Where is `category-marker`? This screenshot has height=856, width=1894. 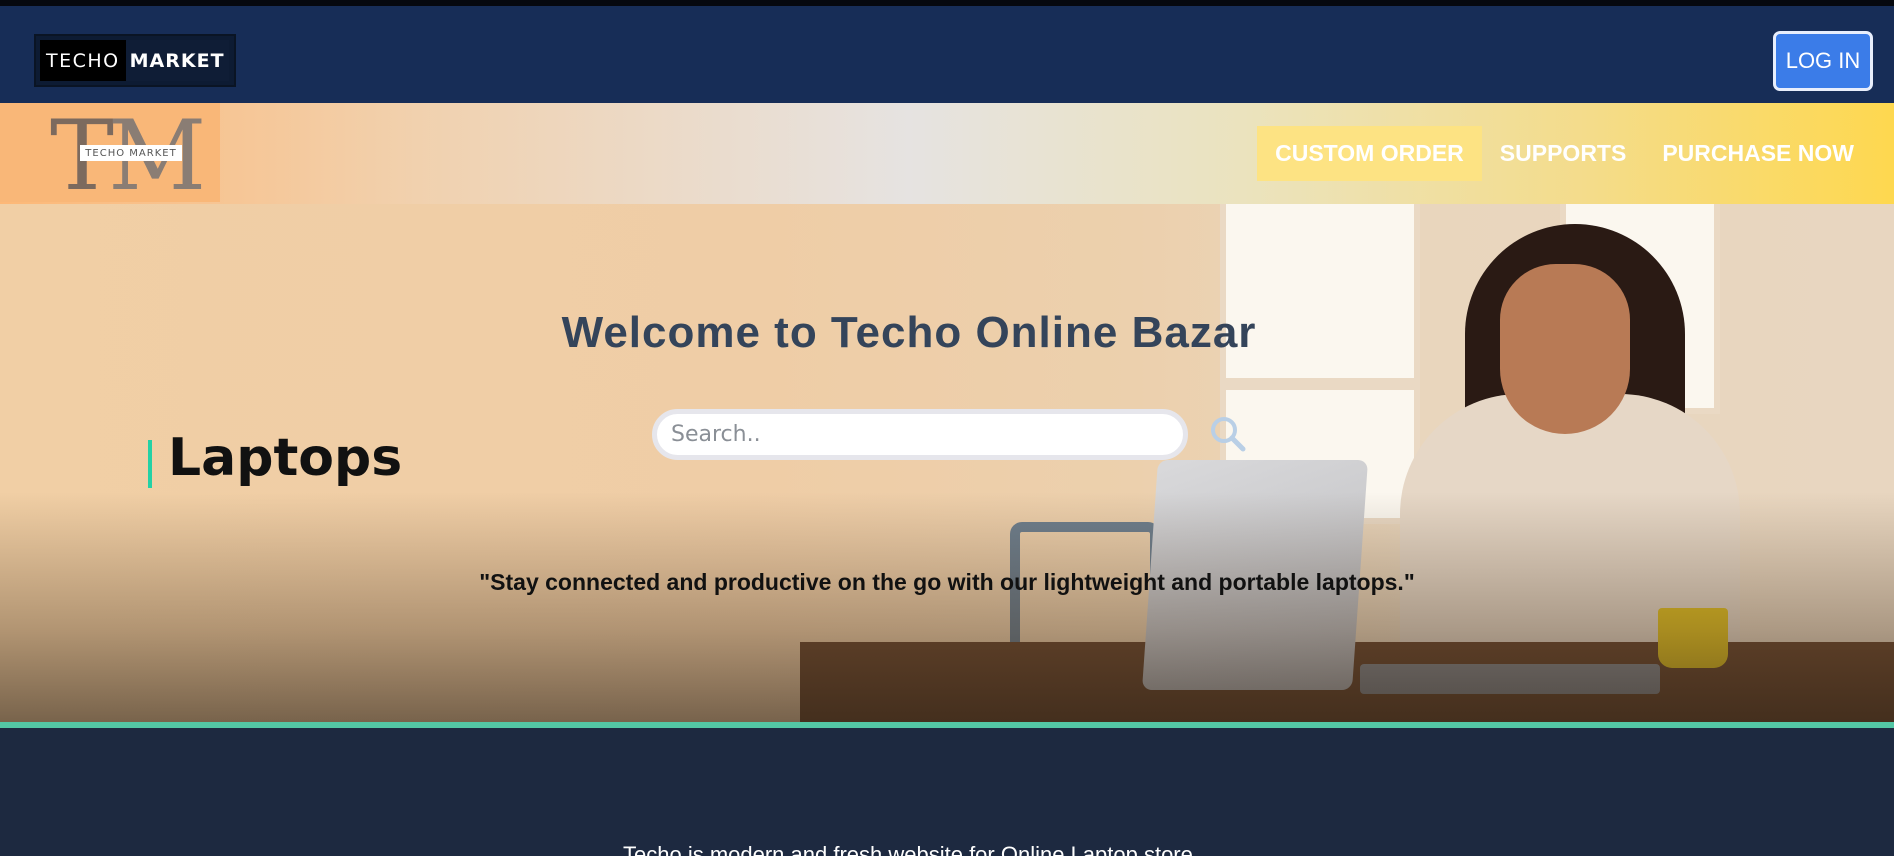
category-marker is located at coordinates (150, 464).